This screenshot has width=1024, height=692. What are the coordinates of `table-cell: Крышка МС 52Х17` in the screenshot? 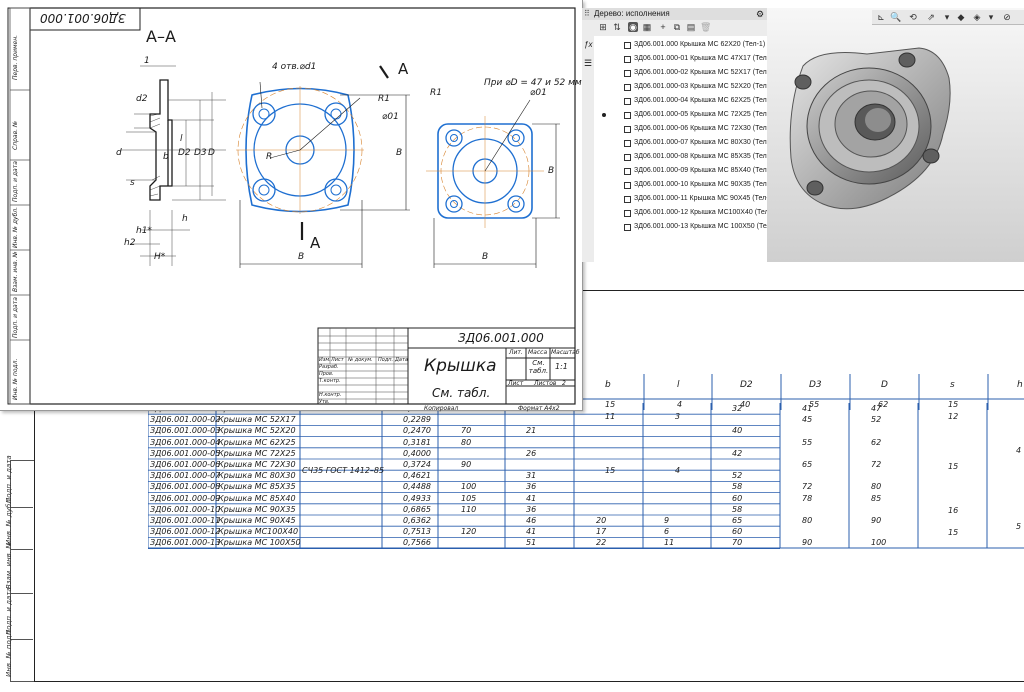 It's located at (257, 420).